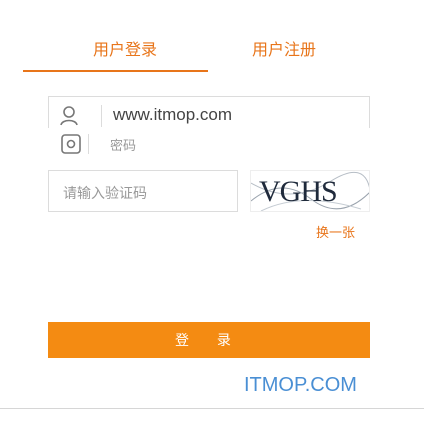  Describe the element at coordinates (70, 116) in the screenshot. I see `user-icon` at that location.